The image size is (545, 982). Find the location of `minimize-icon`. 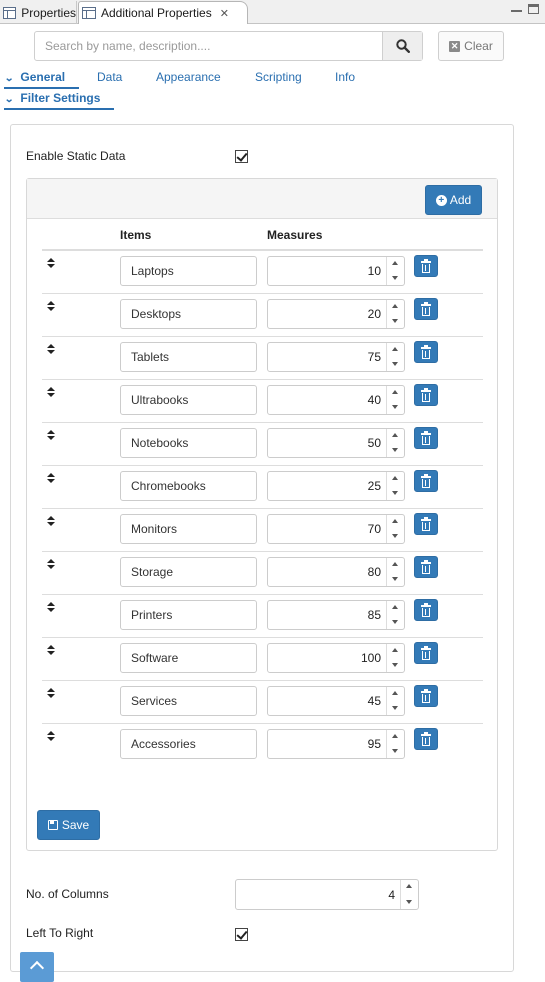

minimize-icon is located at coordinates (516, 8).